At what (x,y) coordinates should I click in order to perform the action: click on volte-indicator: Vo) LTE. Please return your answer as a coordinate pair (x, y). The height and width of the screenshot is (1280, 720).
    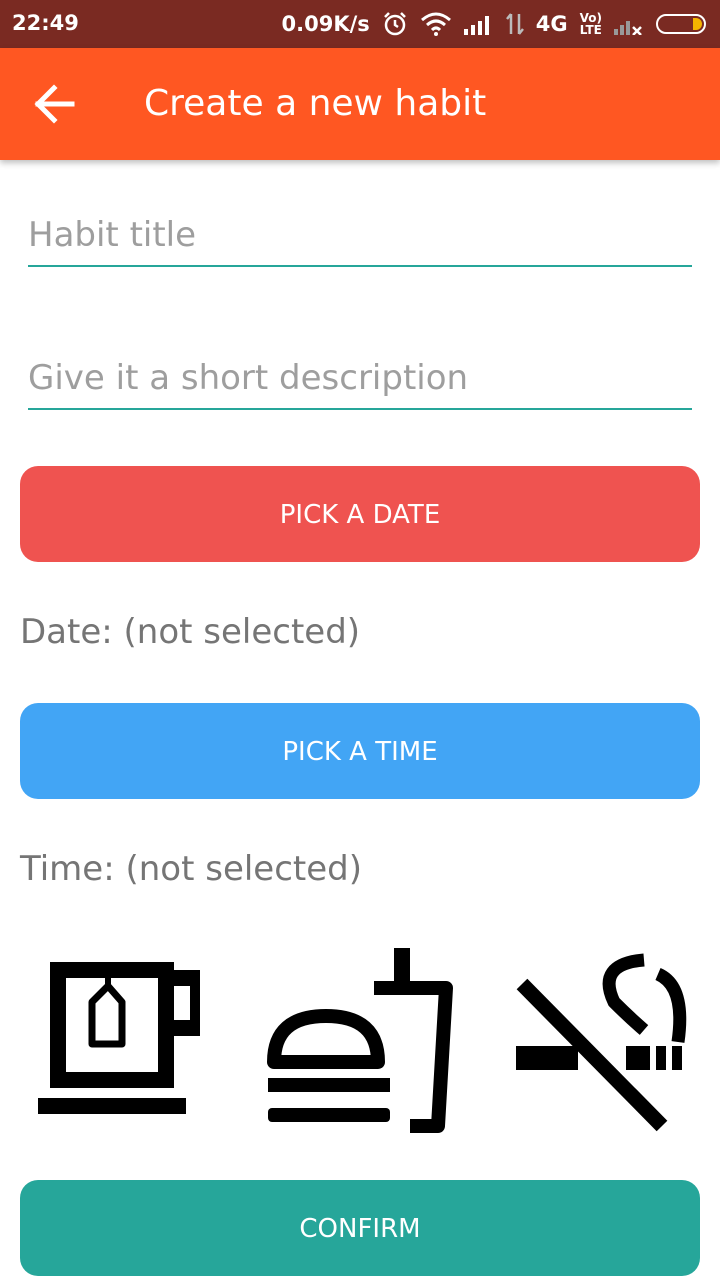
    Looking at the image, I should click on (591, 24).